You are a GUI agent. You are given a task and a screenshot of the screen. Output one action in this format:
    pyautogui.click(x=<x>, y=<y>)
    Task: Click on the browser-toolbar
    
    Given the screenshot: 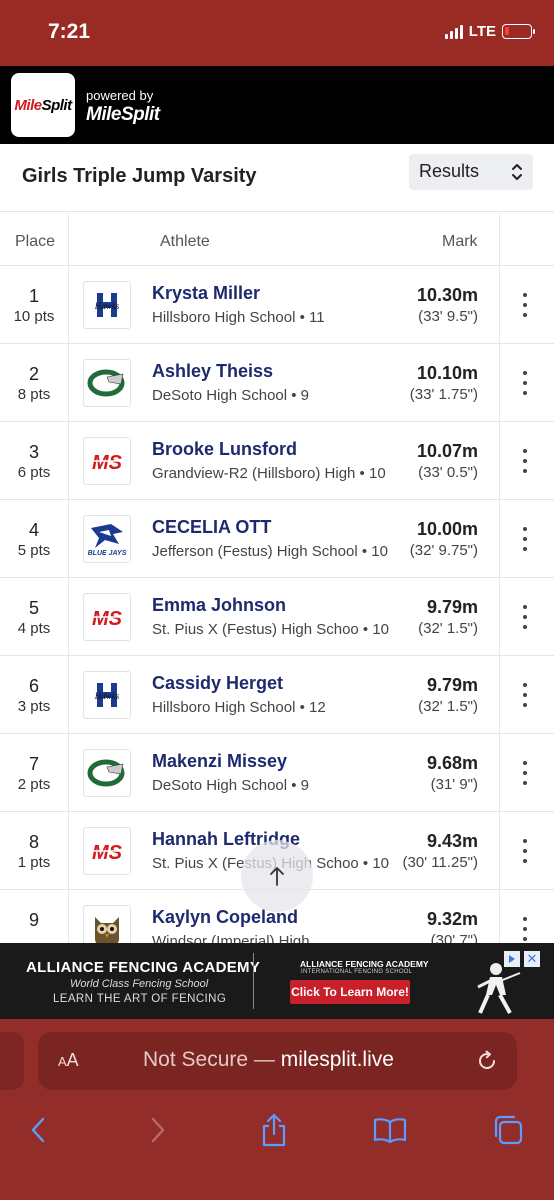 What is the action you would take?
    pyautogui.click(x=277, y=1153)
    